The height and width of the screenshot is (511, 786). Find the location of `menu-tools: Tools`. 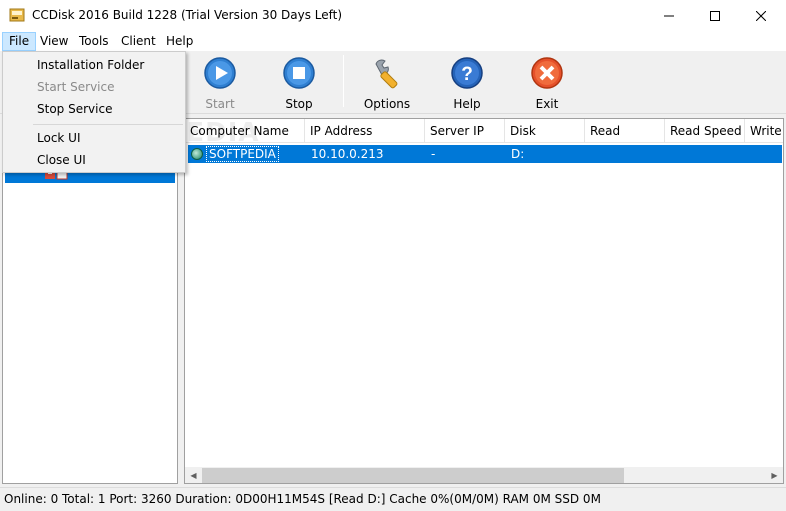

menu-tools: Tools is located at coordinates (94, 41).